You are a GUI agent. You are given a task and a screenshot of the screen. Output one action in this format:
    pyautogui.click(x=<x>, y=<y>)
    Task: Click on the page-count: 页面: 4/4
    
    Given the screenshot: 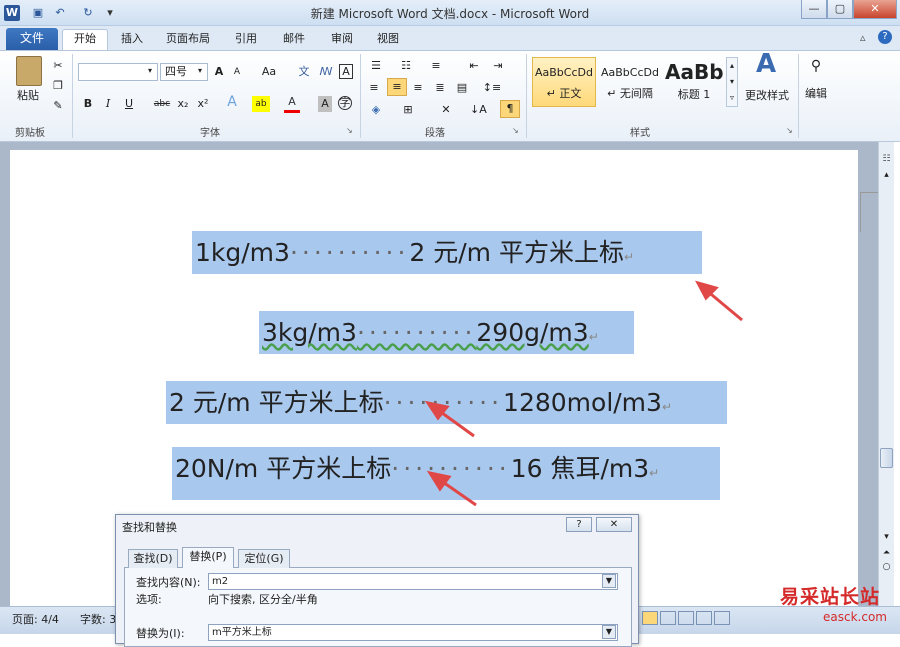 What is the action you would take?
    pyautogui.click(x=35, y=619)
    